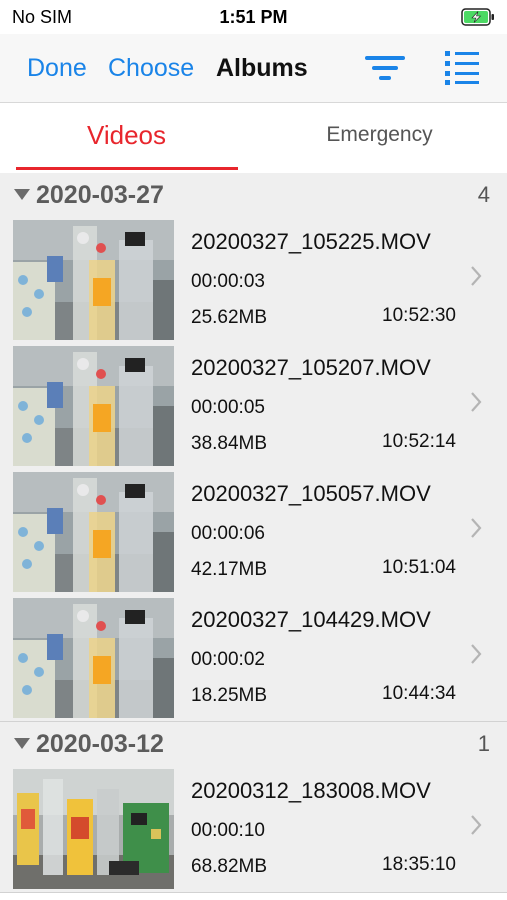 The height and width of the screenshot is (900, 507). Describe the element at coordinates (419, 693) in the screenshot. I see `video-record-time: 10:44:34` at that location.